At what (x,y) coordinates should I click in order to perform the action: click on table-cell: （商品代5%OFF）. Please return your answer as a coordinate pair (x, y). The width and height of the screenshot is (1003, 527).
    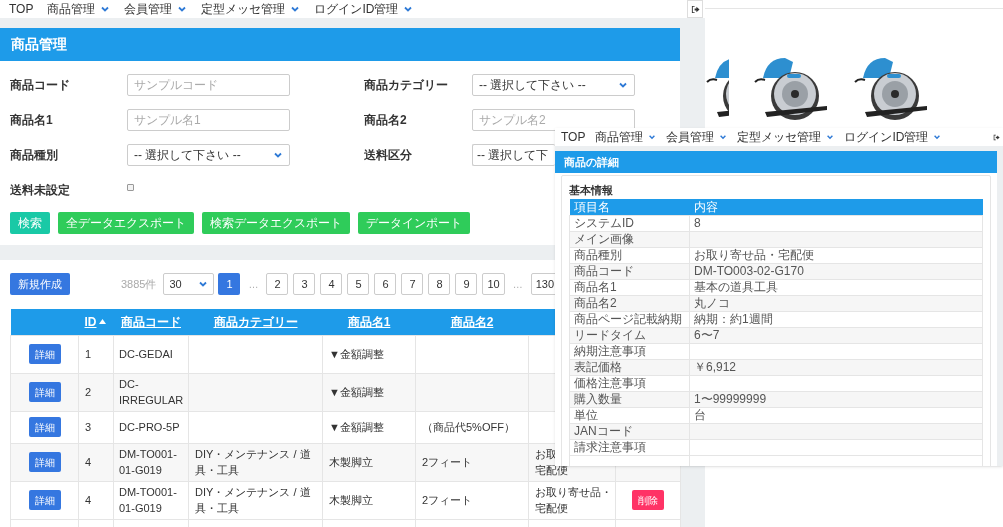
    Looking at the image, I should click on (468, 426).